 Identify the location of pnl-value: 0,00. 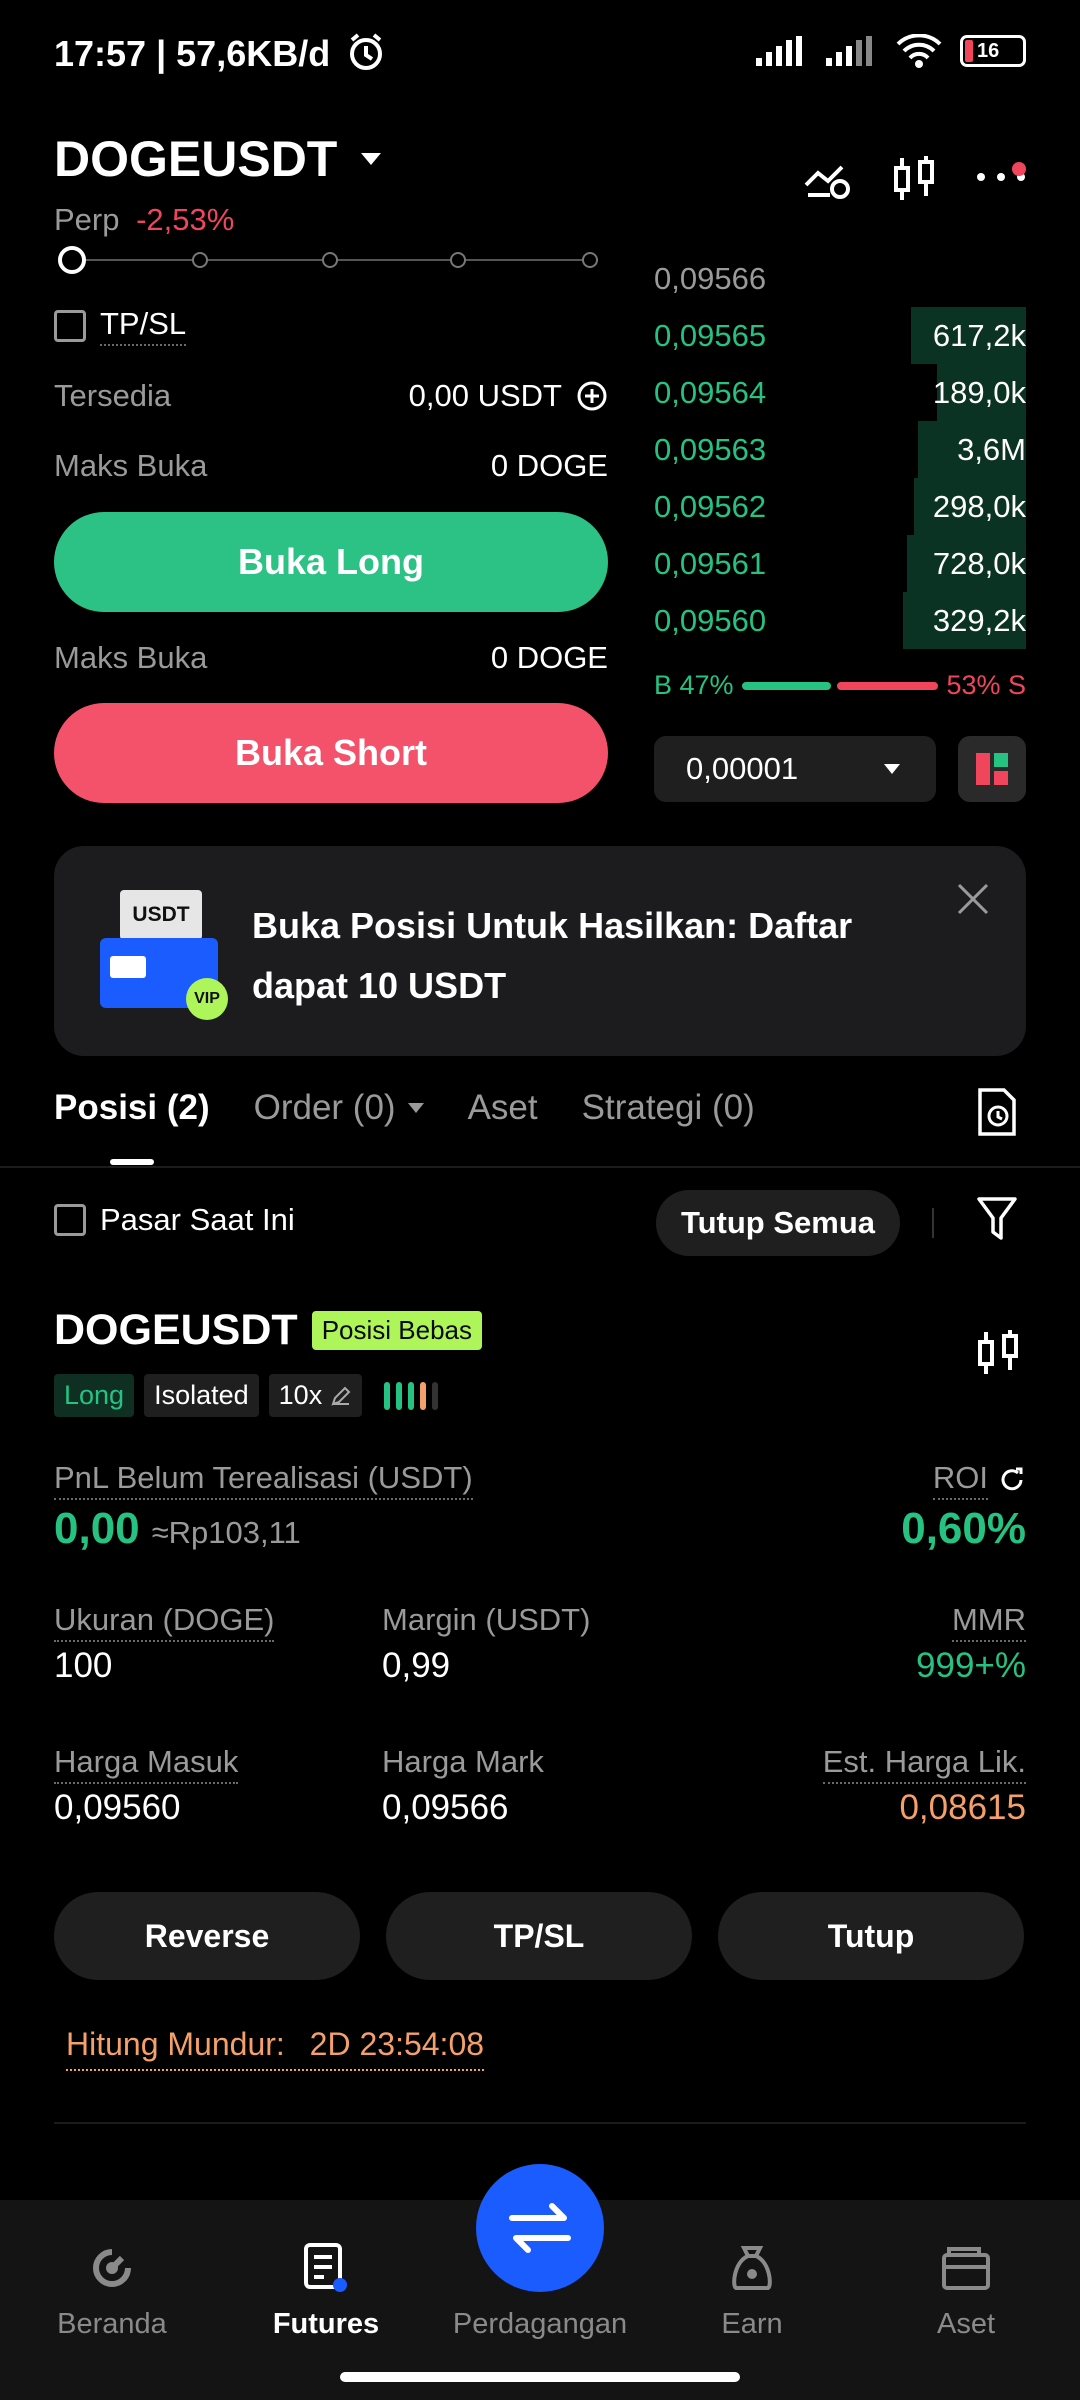
(97, 1528).